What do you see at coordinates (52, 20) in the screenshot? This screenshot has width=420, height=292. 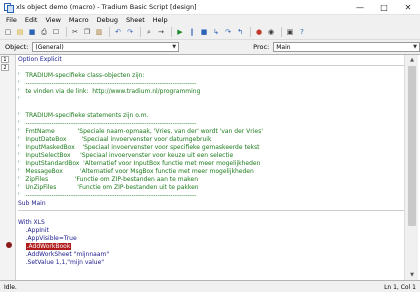 I see `menu-view: View` at bounding box center [52, 20].